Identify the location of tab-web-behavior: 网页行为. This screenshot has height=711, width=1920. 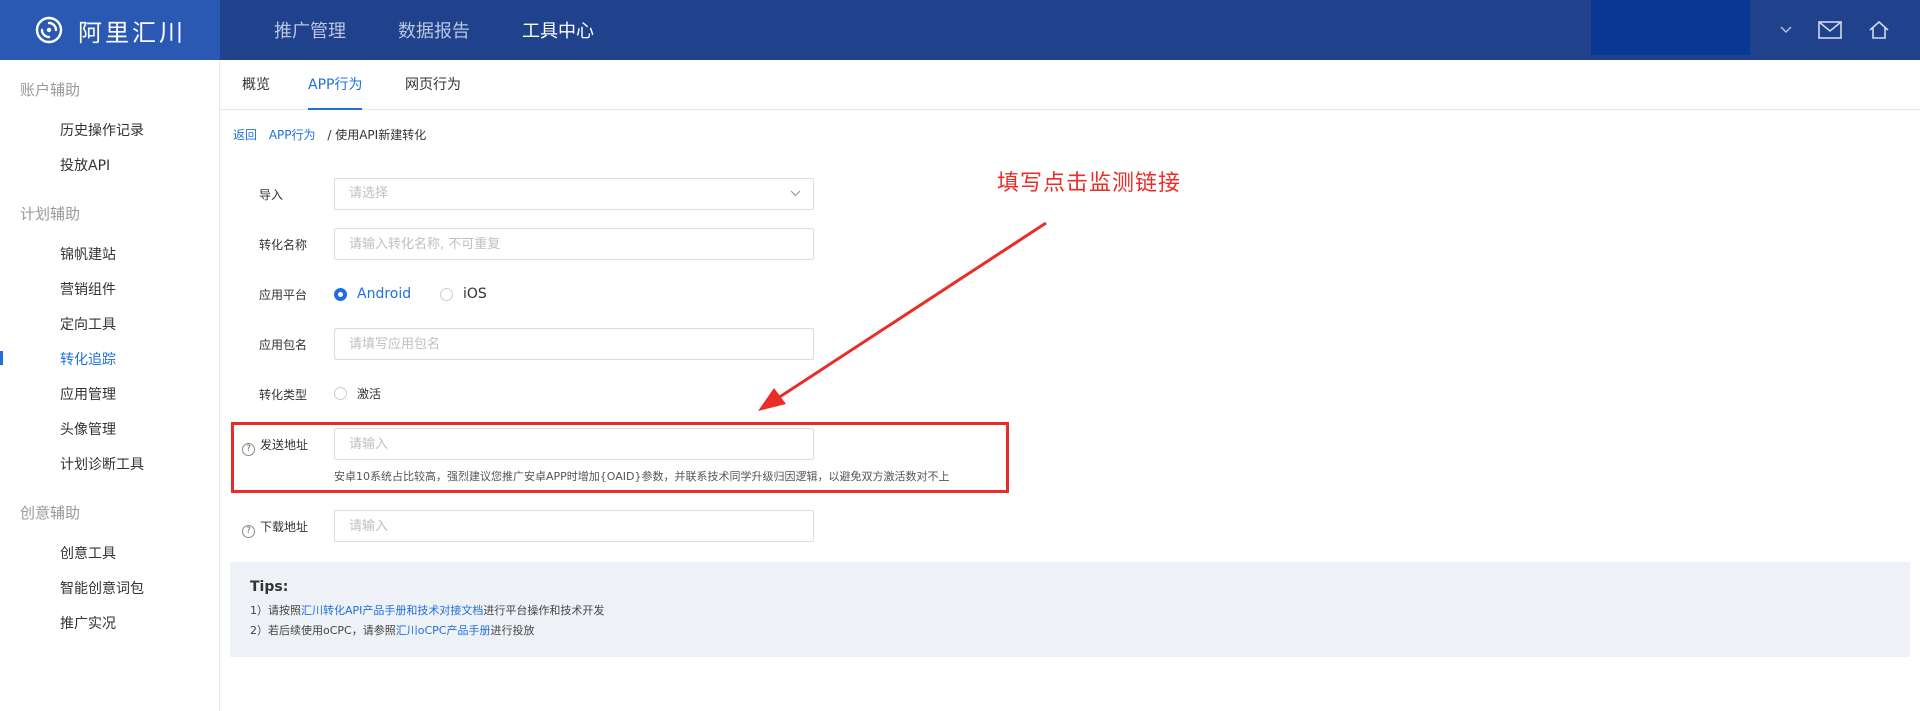
(433, 85).